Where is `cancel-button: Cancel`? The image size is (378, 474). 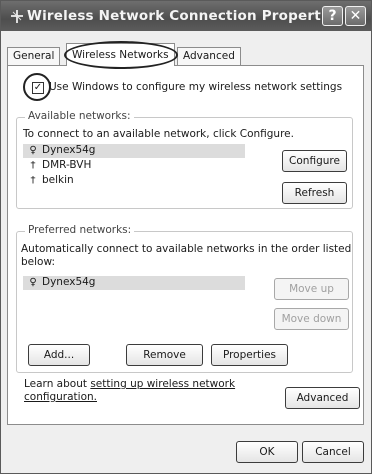 cancel-button: Cancel is located at coordinates (333, 452).